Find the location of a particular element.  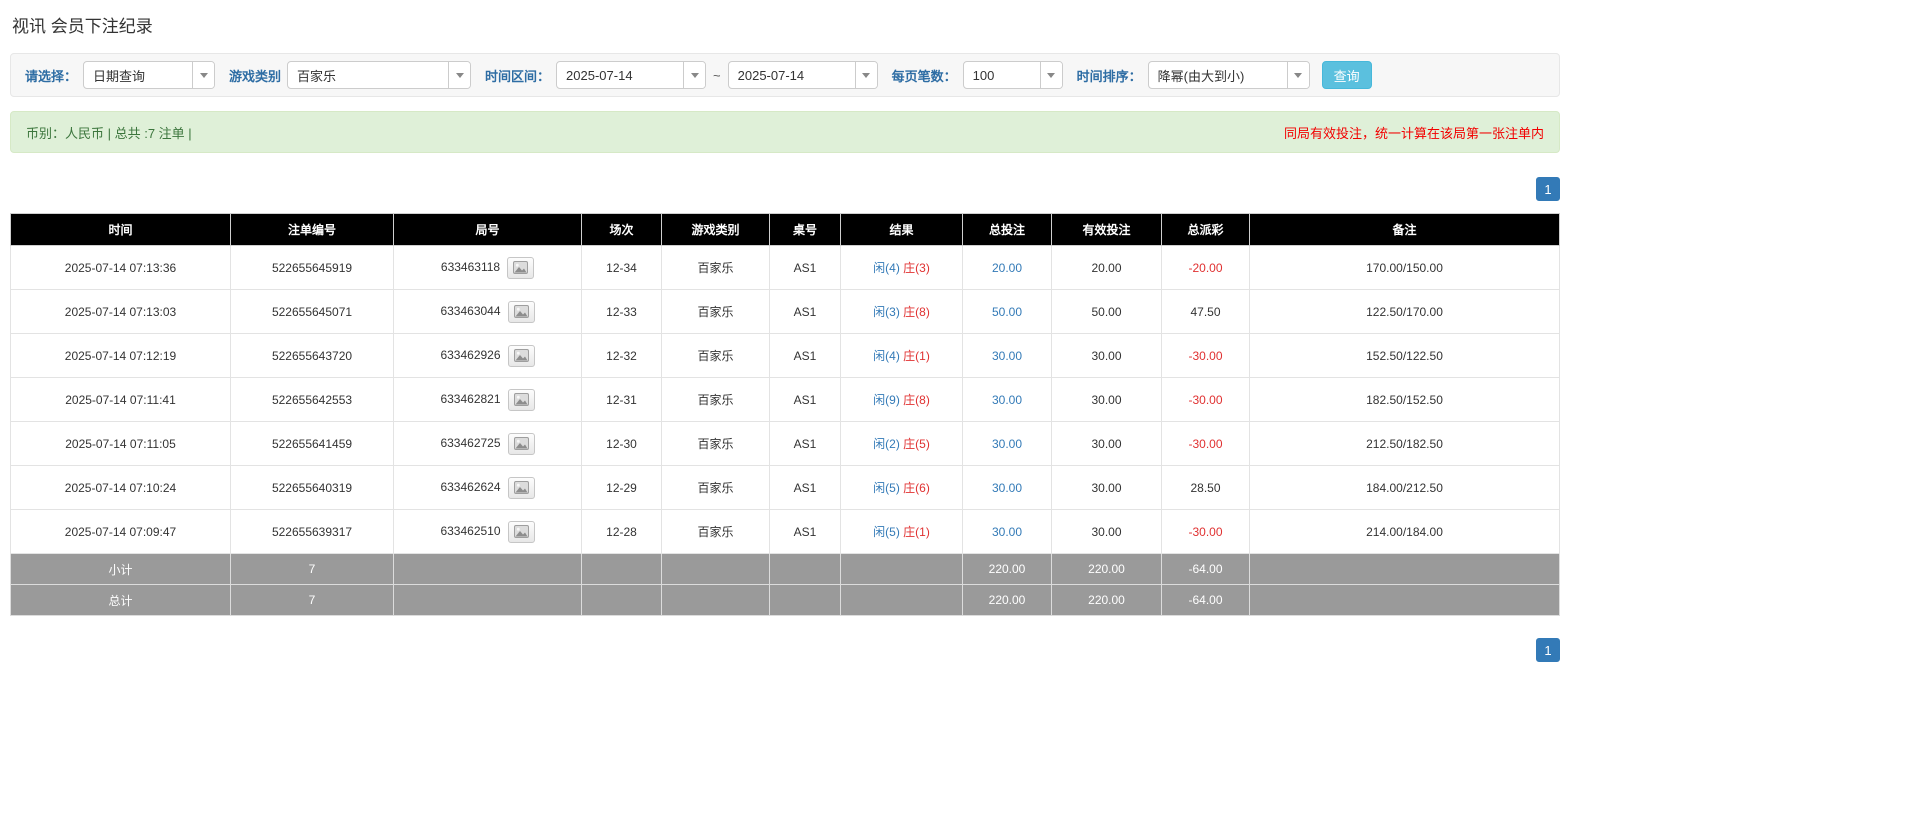

col-valid-bet: 有效投注 is located at coordinates (1106, 229).